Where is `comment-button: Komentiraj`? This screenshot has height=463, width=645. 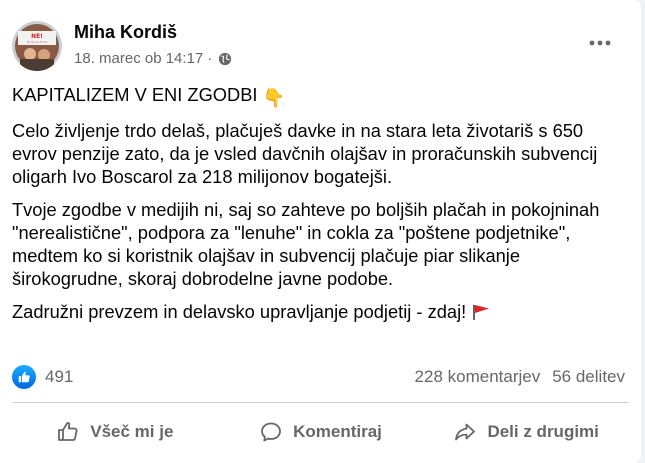
comment-button: Komentiraj is located at coordinates (321, 432).